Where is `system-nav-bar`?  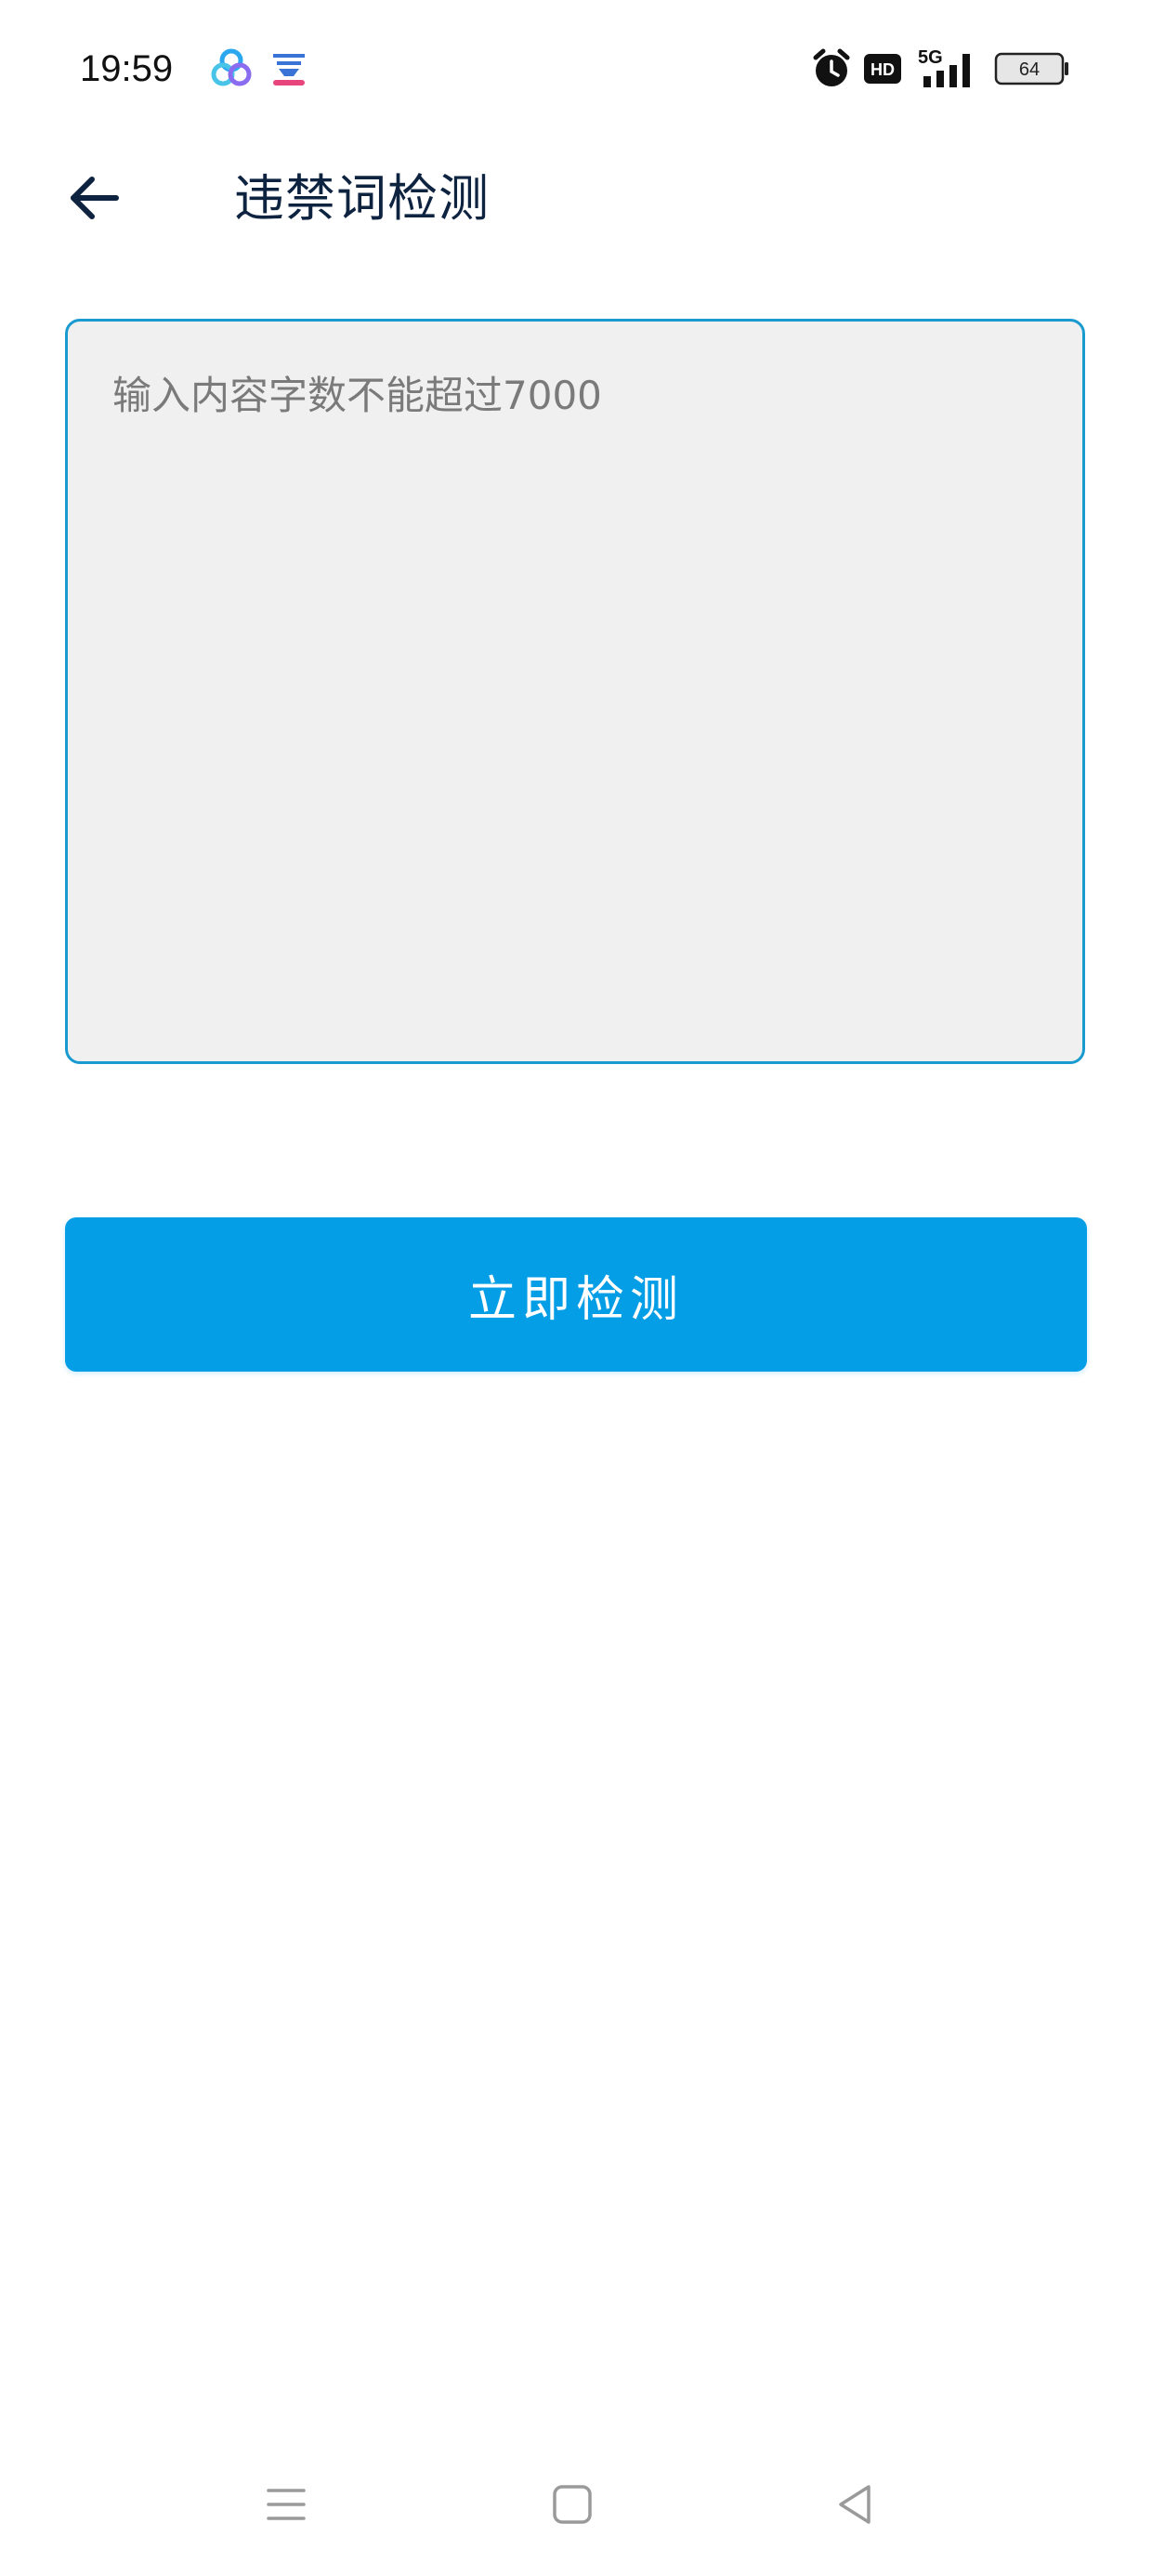 system-nav-bar is located at coordinates (576, 2504).